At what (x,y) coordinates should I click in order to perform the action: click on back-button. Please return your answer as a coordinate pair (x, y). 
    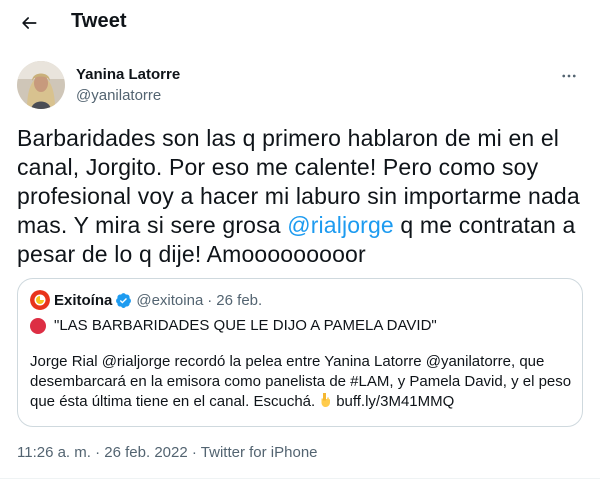
    Looking at the image, I should click on (29, 23).